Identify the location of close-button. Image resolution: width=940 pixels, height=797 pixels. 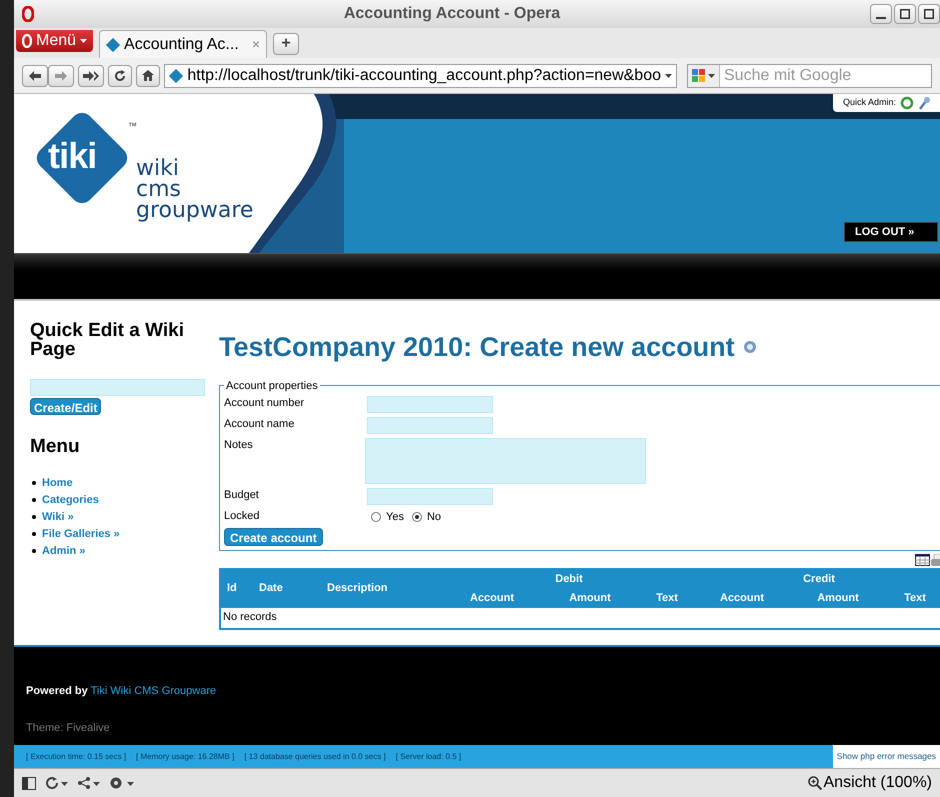
(929, 14).